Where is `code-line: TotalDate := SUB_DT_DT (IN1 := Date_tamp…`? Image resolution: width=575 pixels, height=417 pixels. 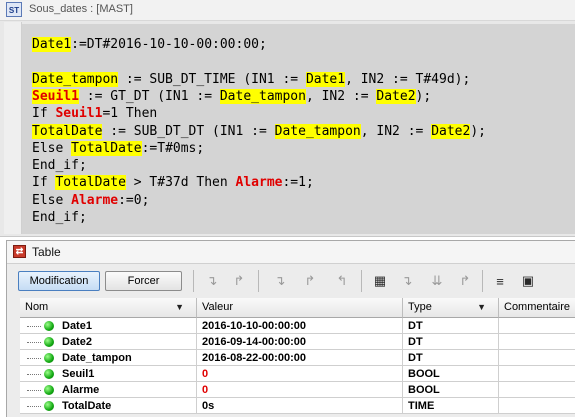
code-line: TotalDate := SUB_DT_DT (IN1 := Date_tamp… is located at coordinates (259, 131).